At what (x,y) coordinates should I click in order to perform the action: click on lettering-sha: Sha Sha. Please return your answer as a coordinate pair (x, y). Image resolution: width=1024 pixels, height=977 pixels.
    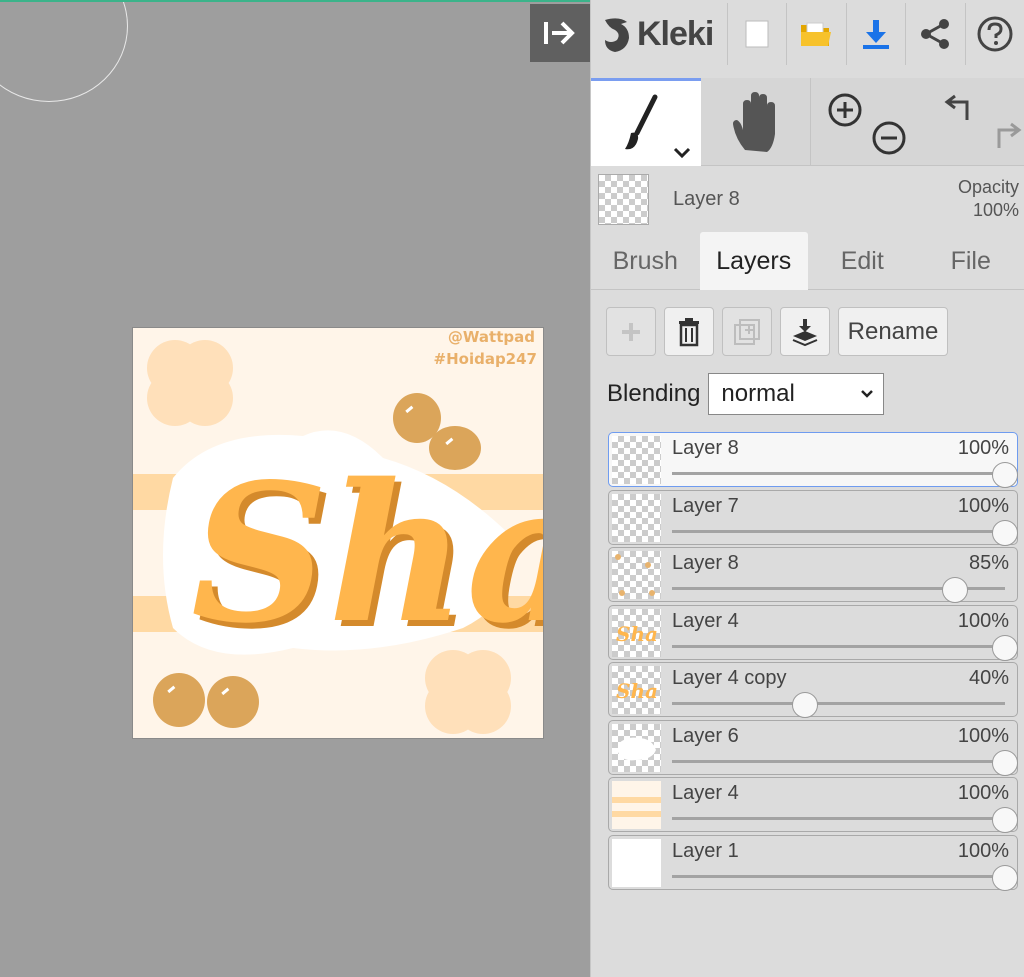
    Looking at the image, I should click on (367, 556).